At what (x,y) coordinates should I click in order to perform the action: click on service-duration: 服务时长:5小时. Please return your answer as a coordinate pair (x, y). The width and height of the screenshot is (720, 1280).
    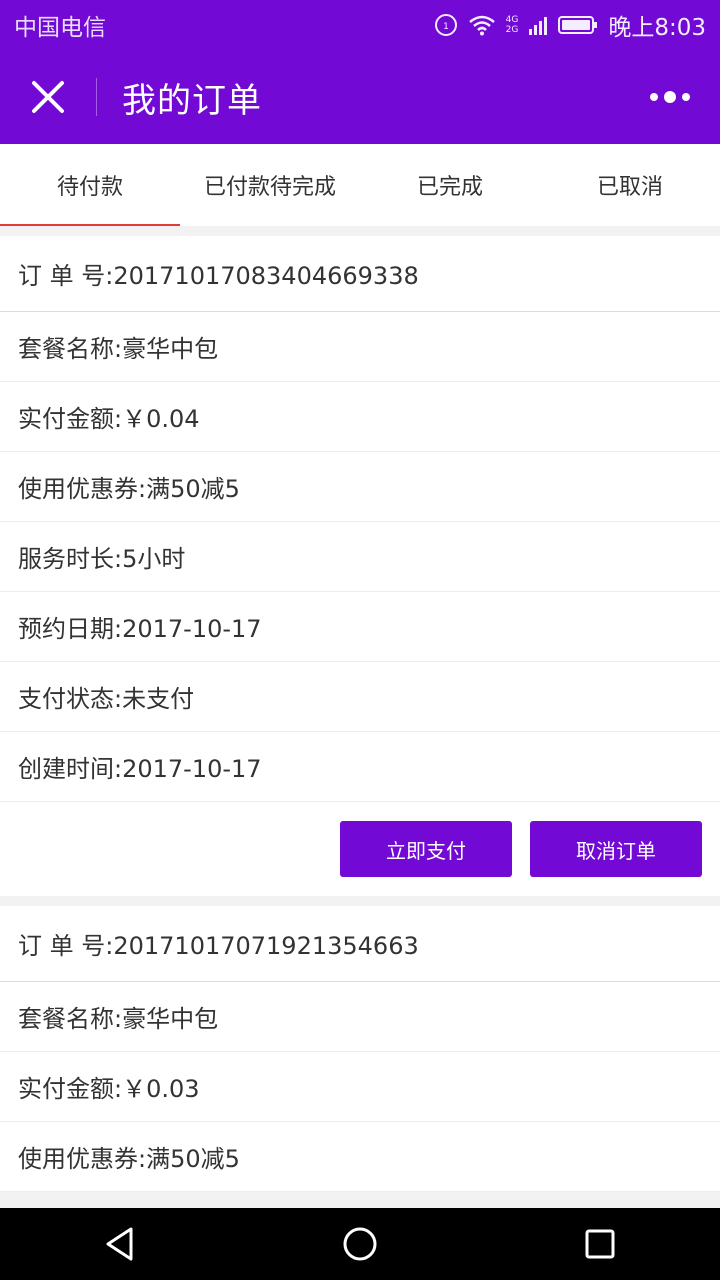
    Looking at the image, I should click on (360, 557).